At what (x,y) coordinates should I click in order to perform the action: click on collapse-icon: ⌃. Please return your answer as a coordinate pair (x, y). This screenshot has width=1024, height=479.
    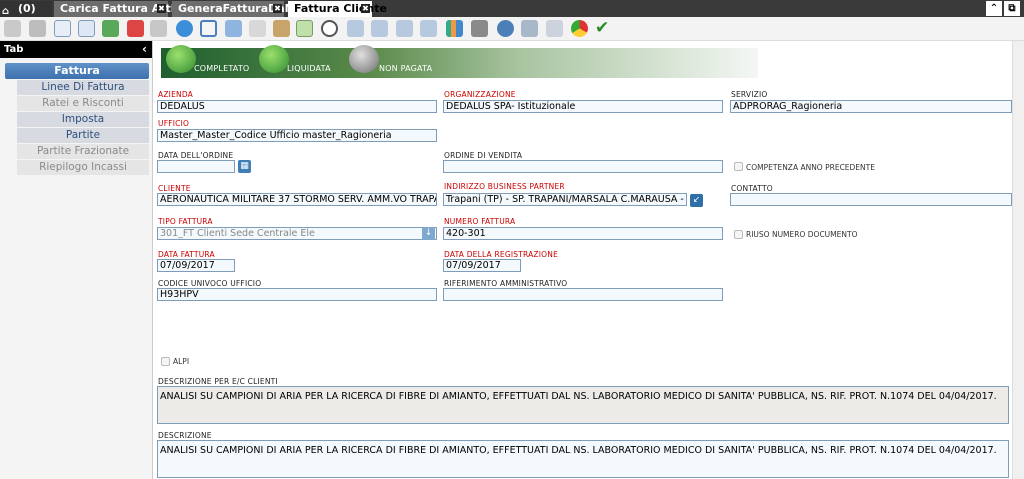
    Looking at the image, I should click on (994, 8).